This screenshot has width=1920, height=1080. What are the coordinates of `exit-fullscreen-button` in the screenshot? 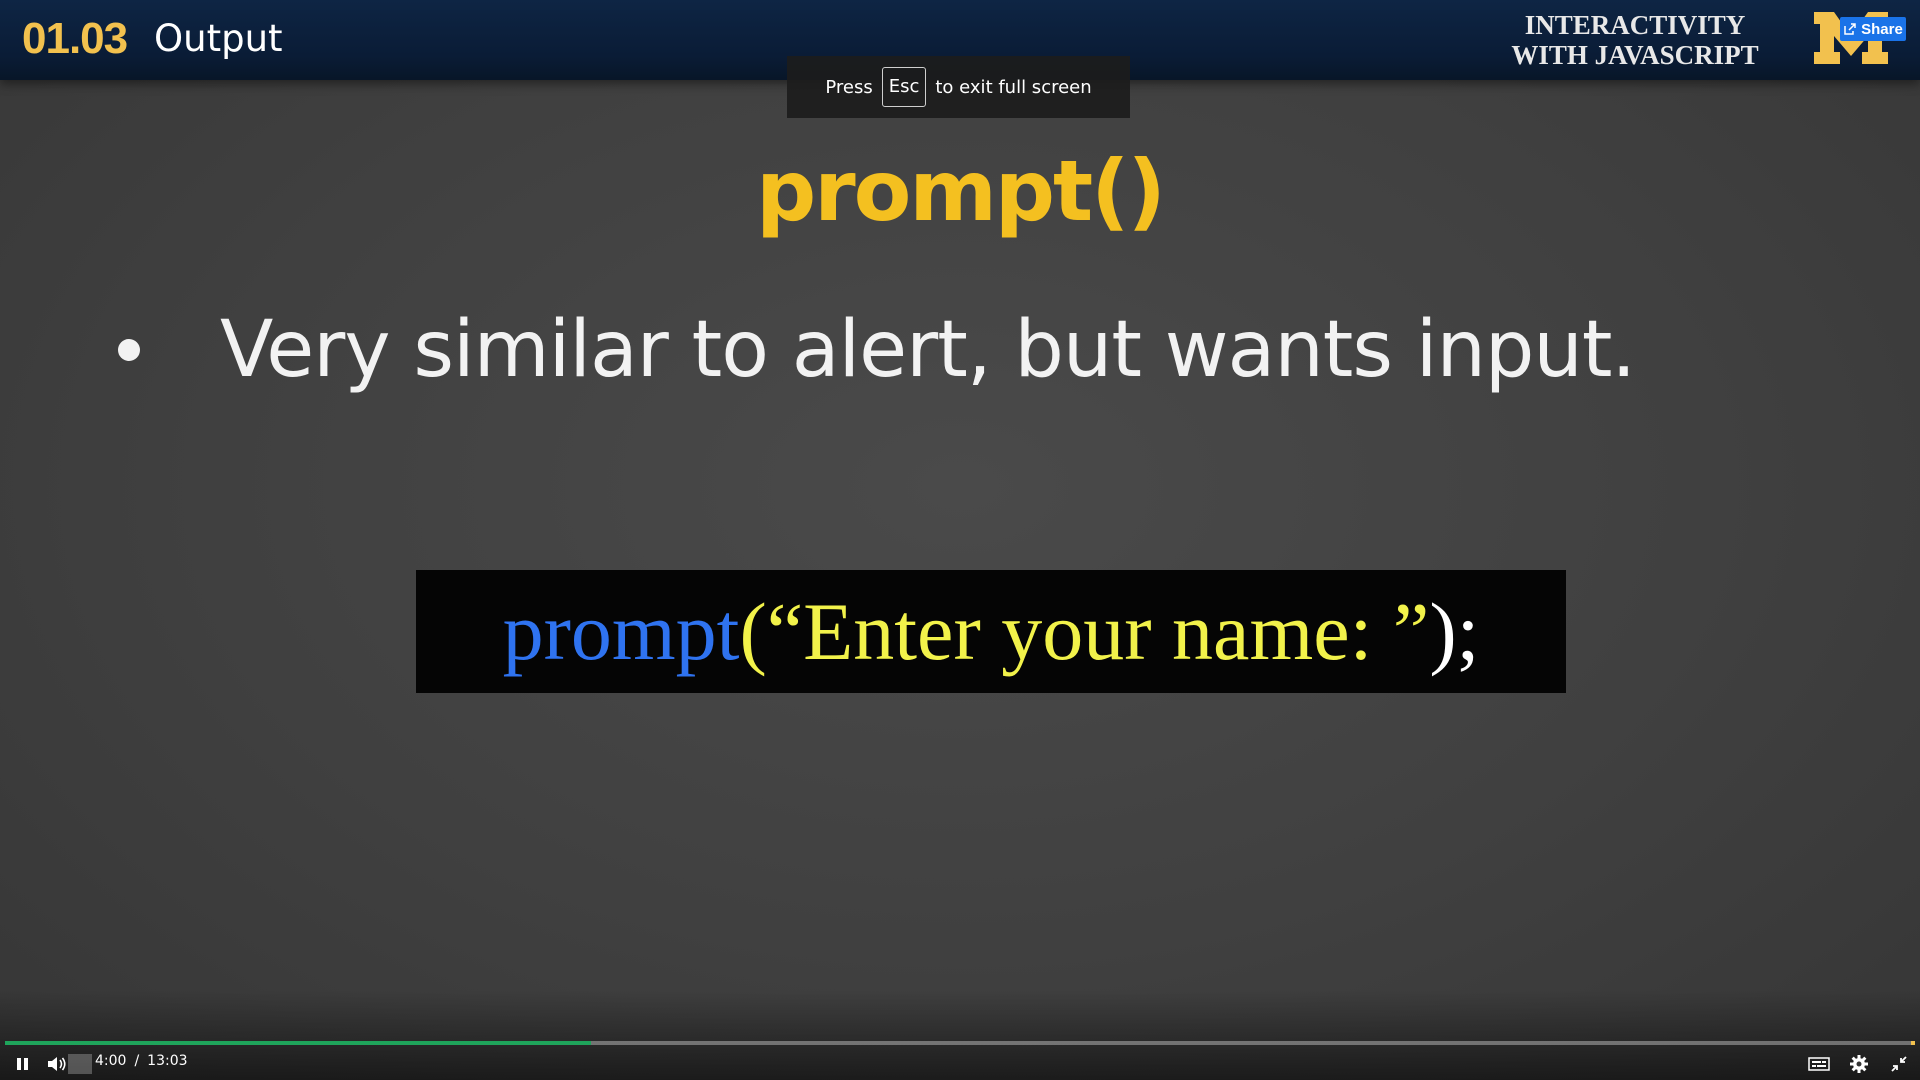 It's located at (1899, 1064).